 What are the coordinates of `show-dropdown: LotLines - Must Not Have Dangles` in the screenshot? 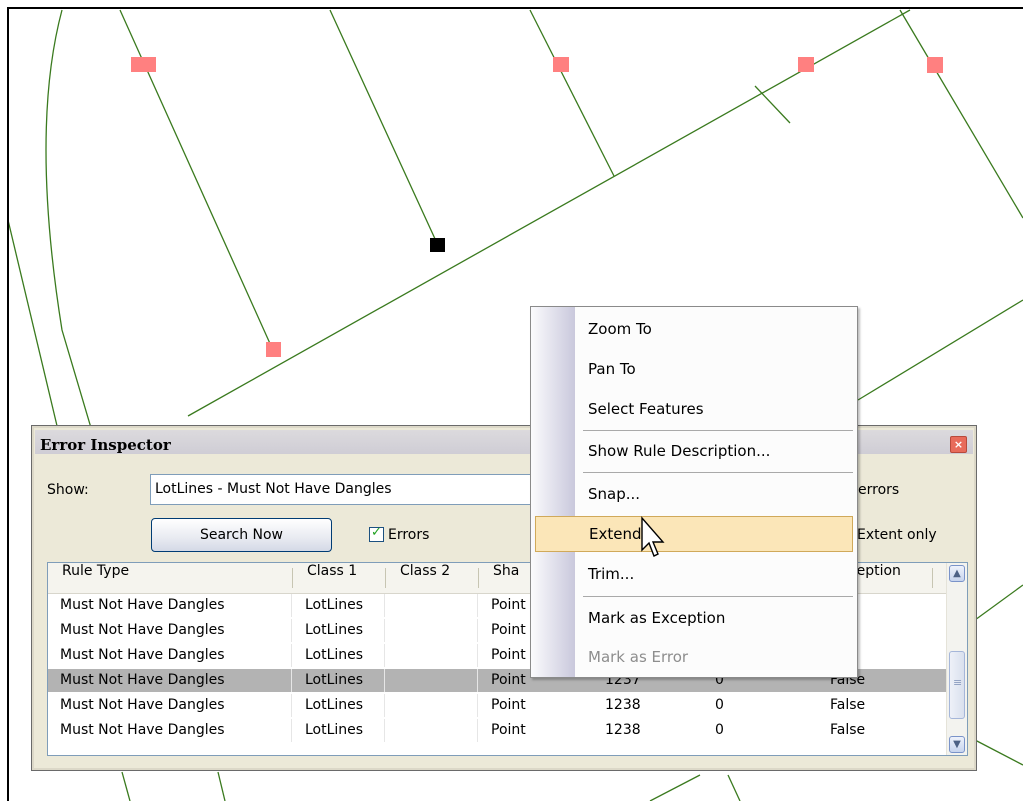 It's located at (345, 489).